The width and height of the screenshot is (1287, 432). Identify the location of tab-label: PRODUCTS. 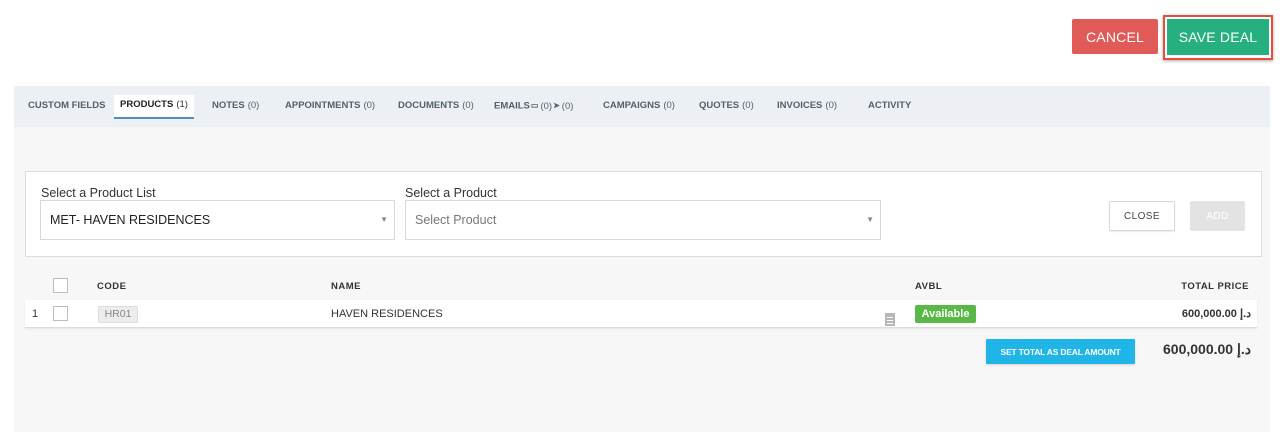
(147, 104).